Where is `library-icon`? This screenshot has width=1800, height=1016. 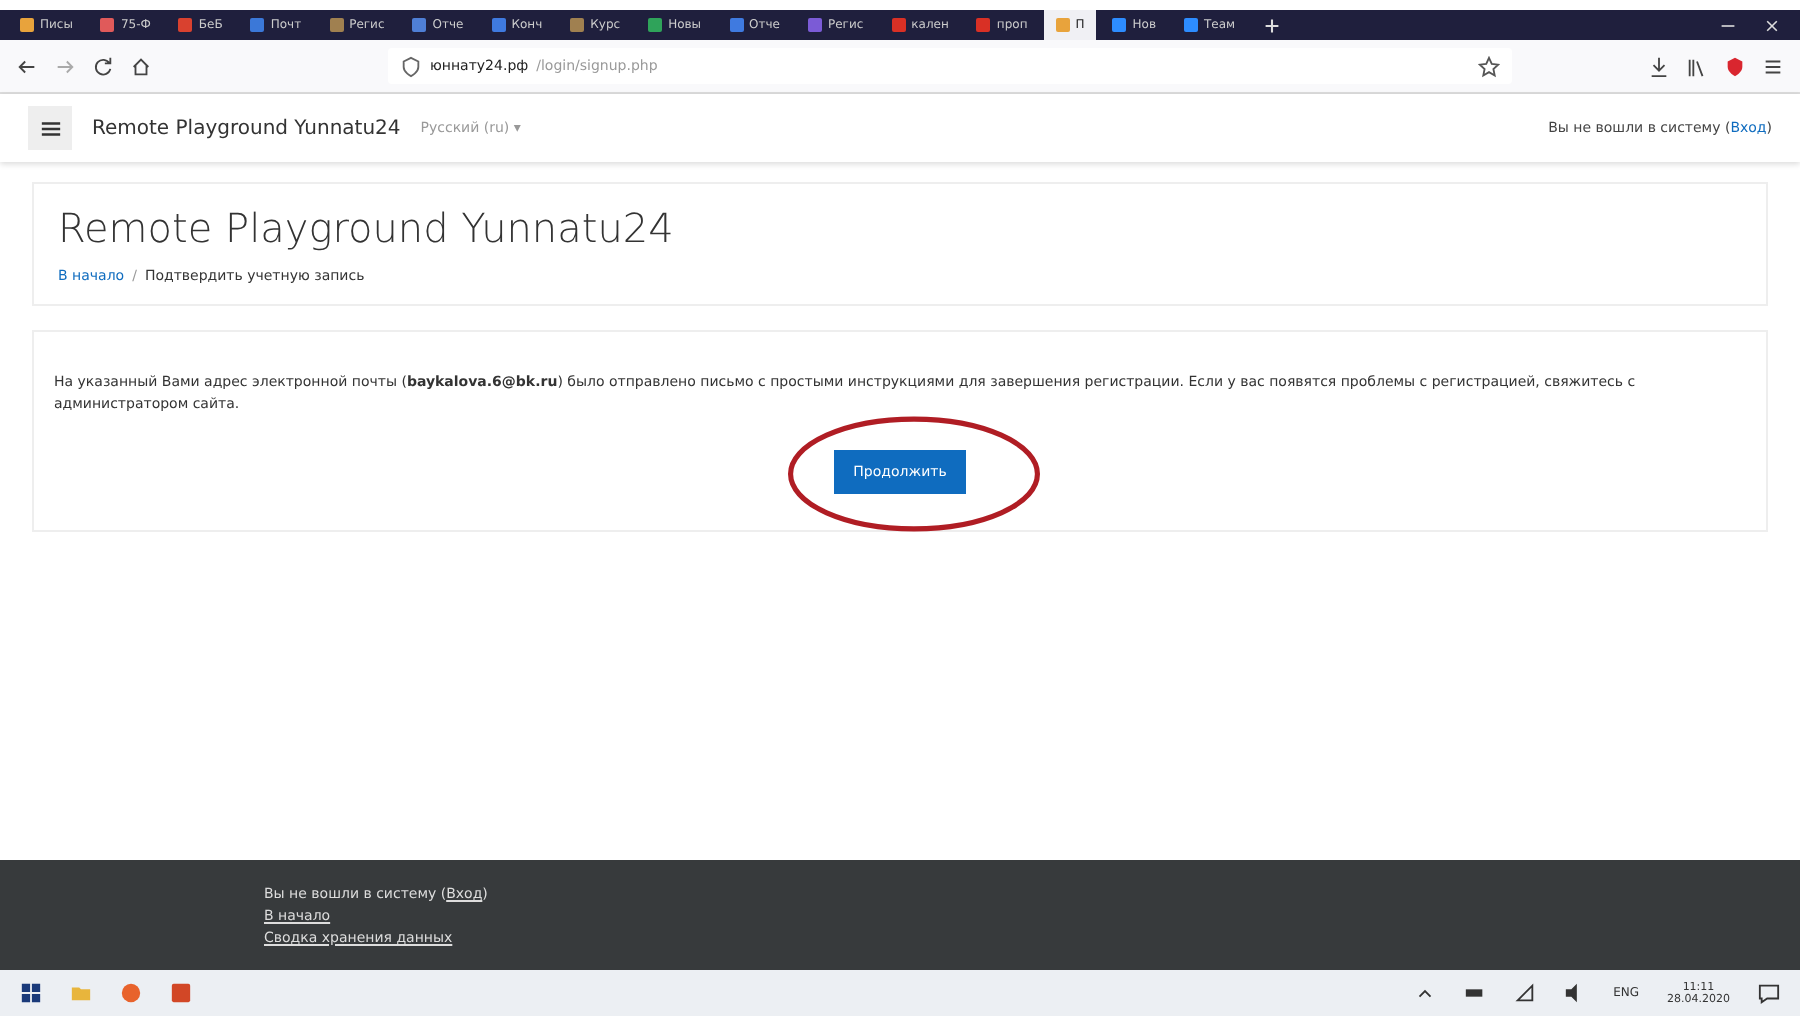 library-icon is located at coordinates (1697, 66).